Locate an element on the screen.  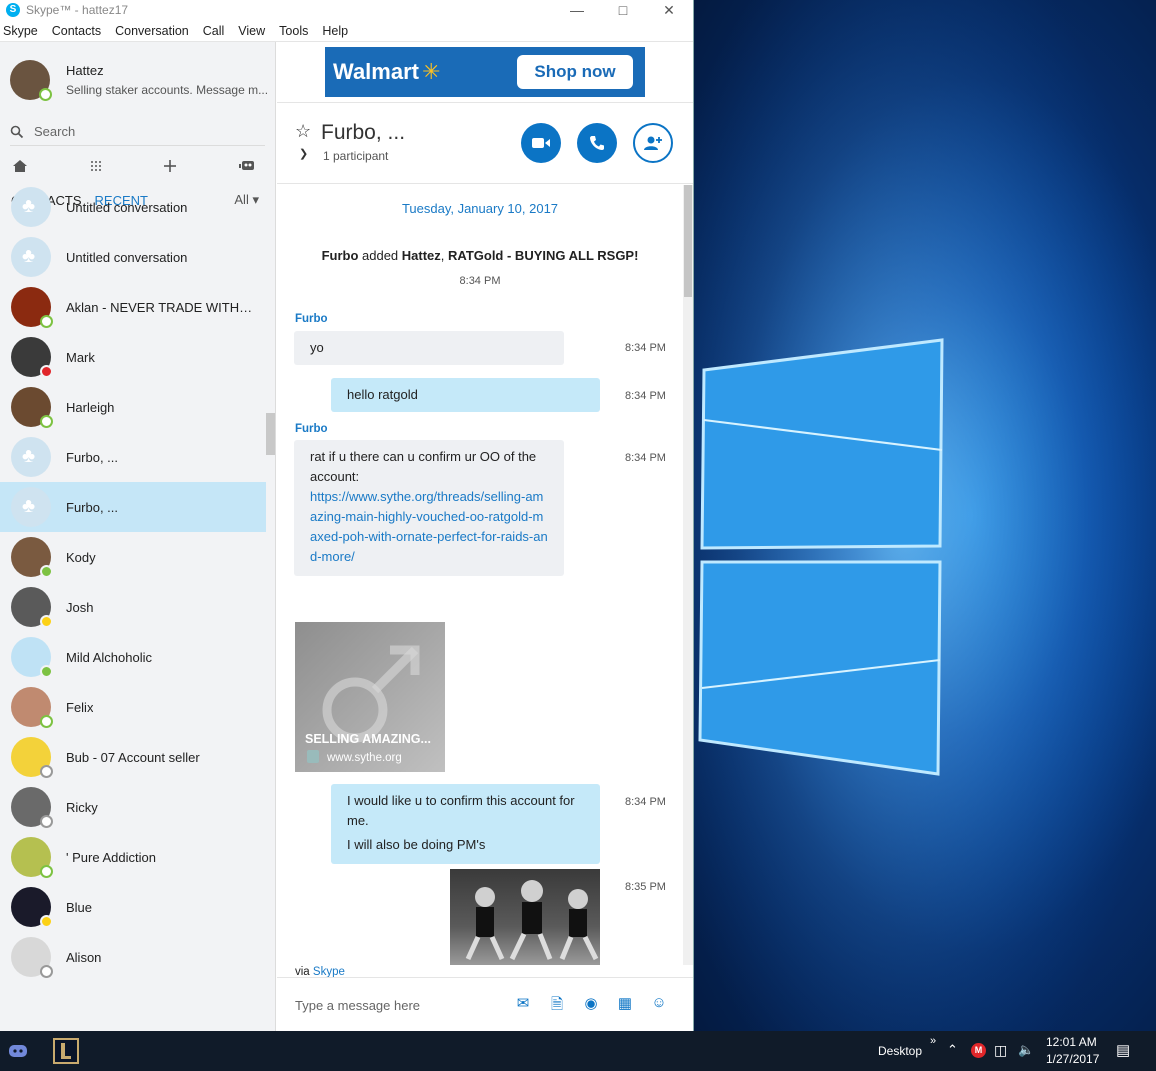
video-call-button is located at coordinates (541, 143).